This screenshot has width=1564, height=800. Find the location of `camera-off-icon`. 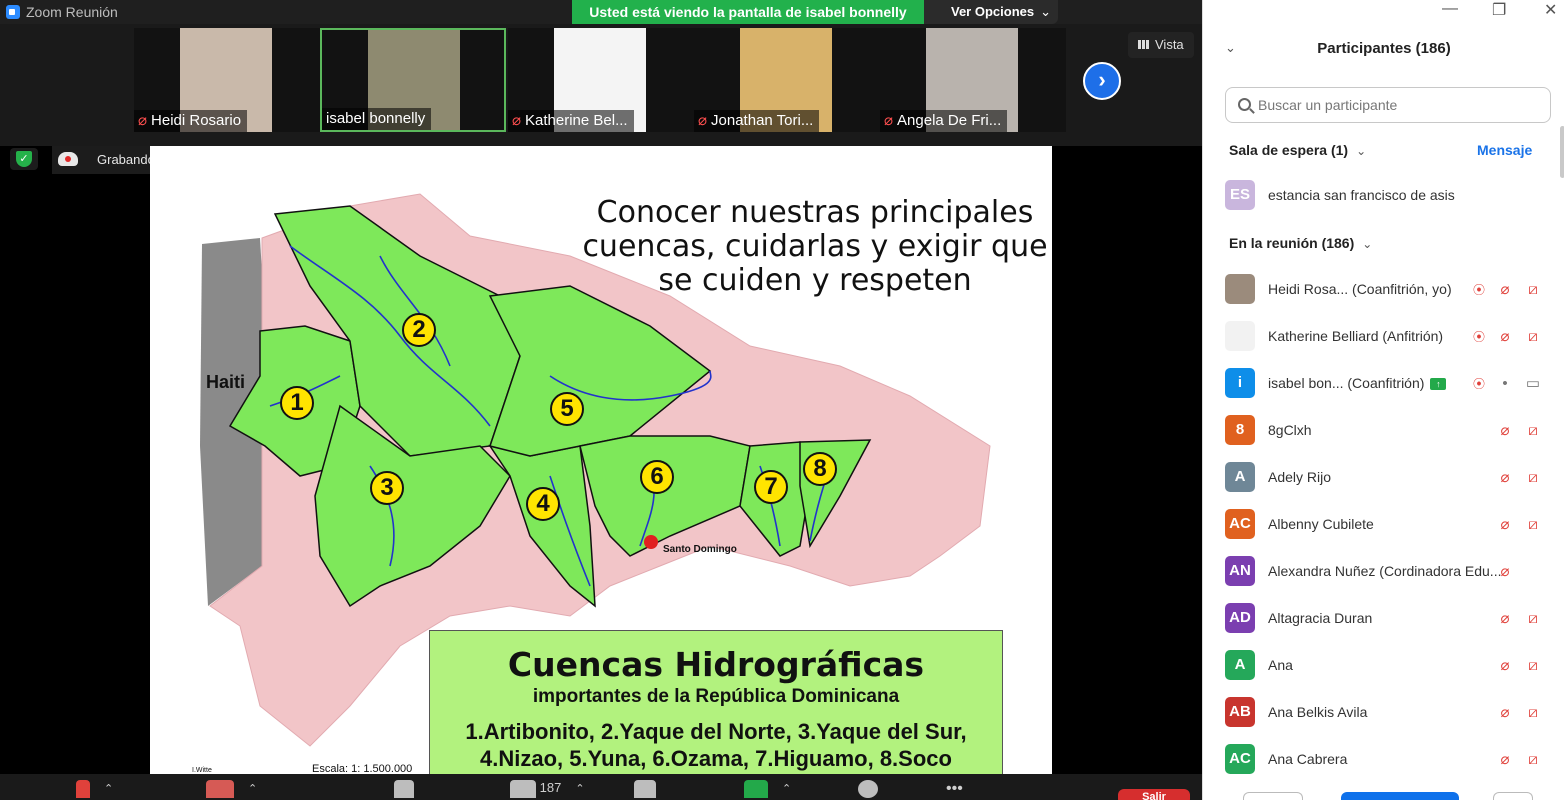

camera-off-icon is located at coordinates (220, 789).